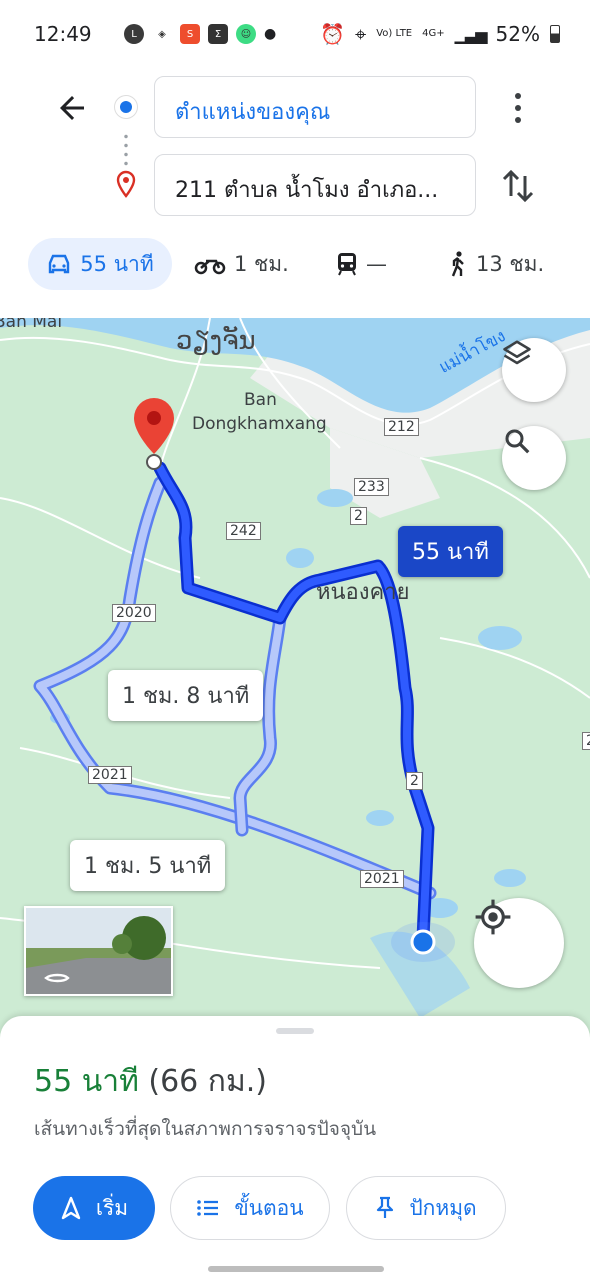  What do you see at coordinates (162, 34) in the screenshot?
I see `location-arrow-icon: ◈` at bounding box center [162, 34].